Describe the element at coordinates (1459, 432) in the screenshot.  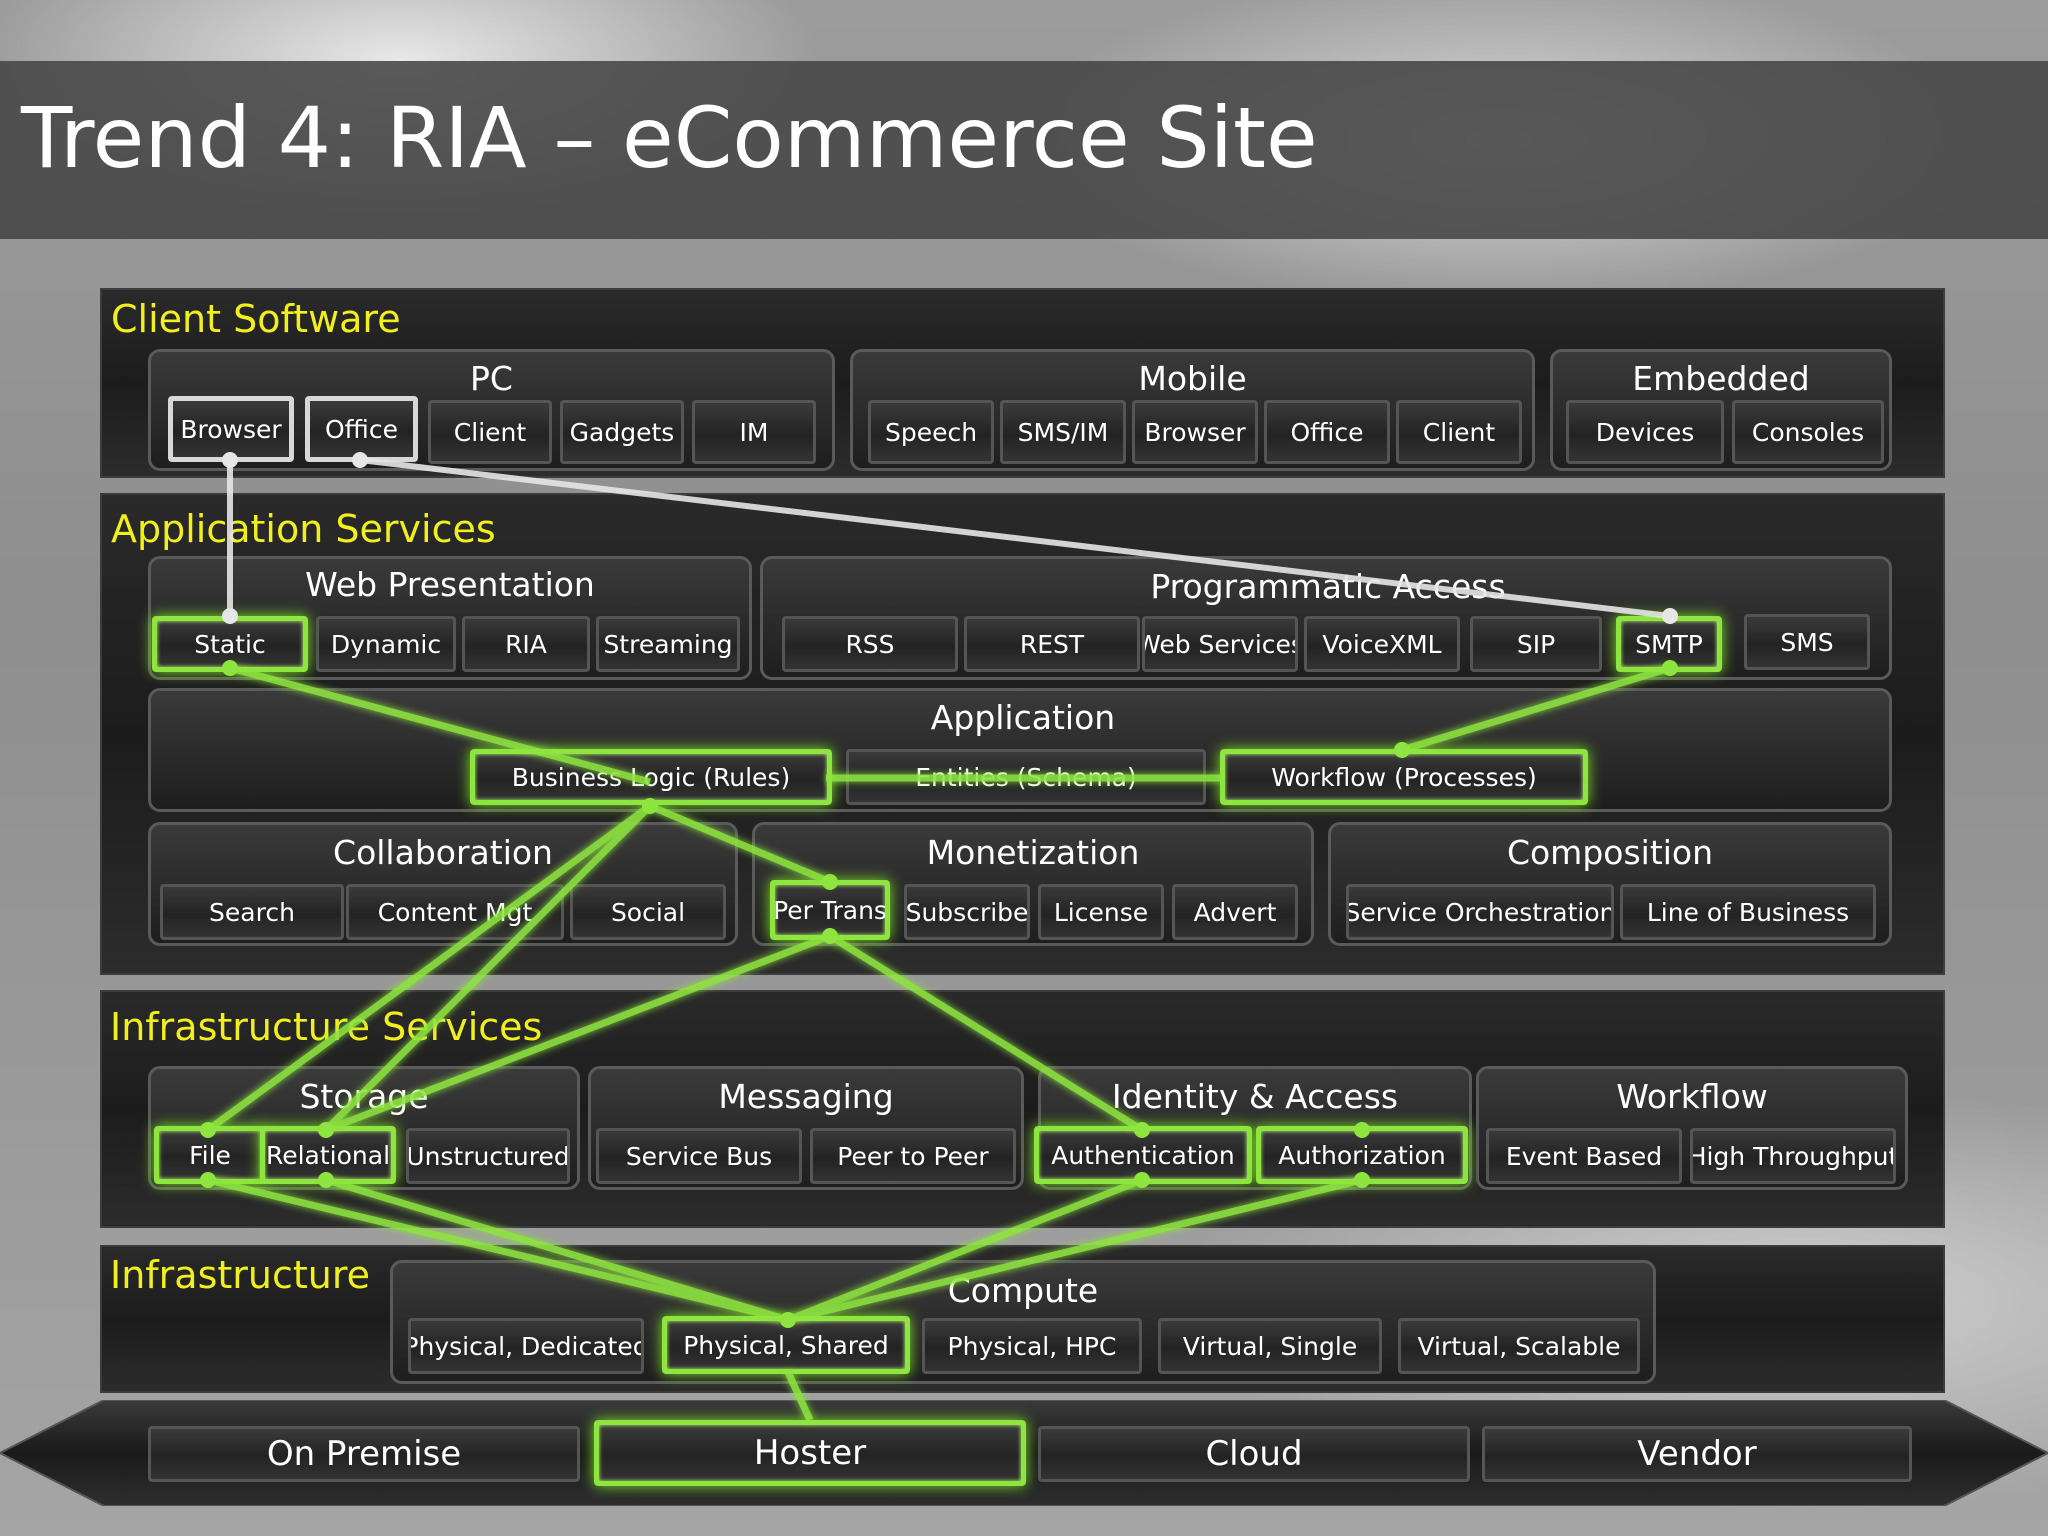
I see `mobile-client: Client` at that location.